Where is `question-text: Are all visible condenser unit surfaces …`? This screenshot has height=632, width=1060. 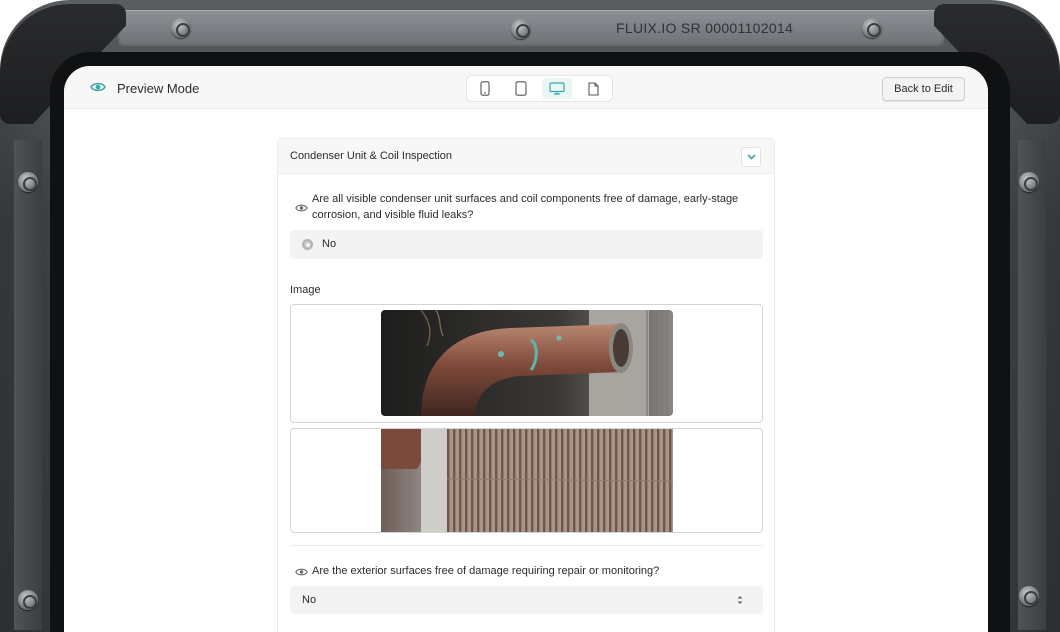 question-text: Are all visible condenser unit surfaces … is located at coordinates (525, 207).